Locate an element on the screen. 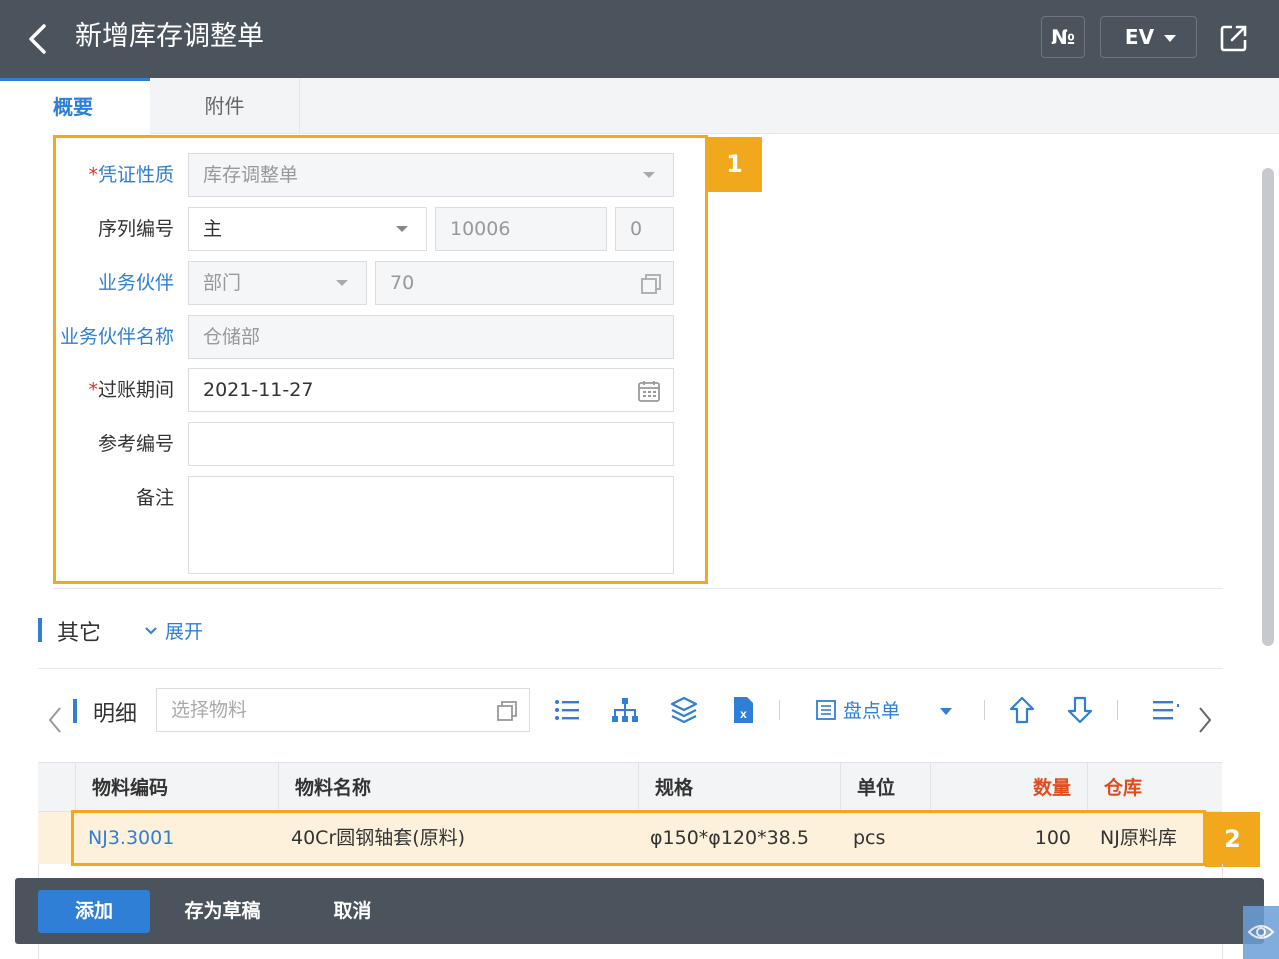 Image resolution: width=1279 pixels, height=959 pixels. page-title: 新增库存调整单 is located at coordinates (169, 36).